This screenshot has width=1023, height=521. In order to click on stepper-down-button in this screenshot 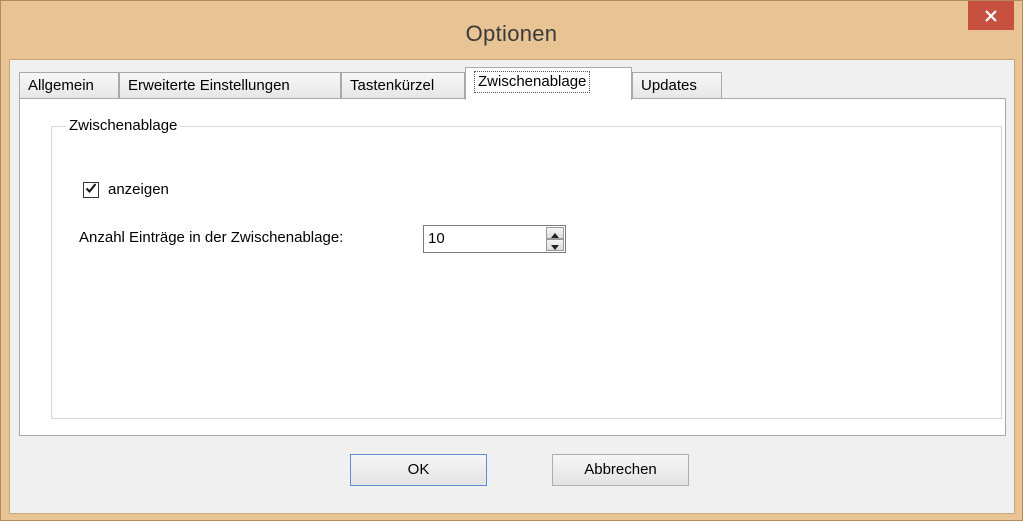, I will do `click(555, 245)`.